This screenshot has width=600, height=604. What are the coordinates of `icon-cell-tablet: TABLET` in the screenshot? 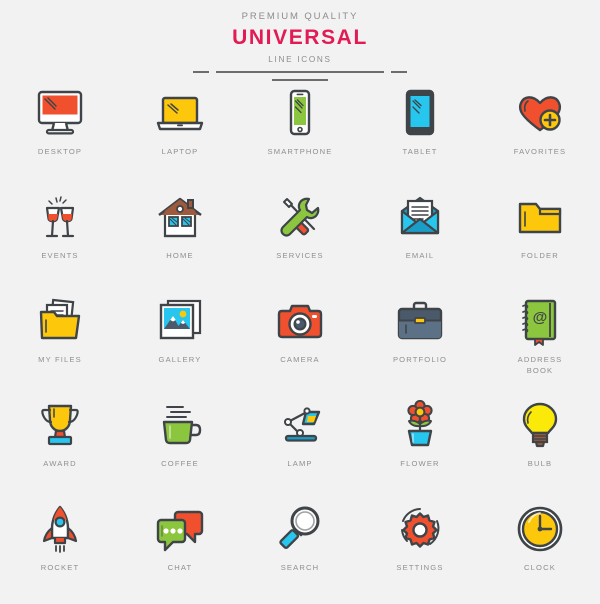 It's located at (420, 136).